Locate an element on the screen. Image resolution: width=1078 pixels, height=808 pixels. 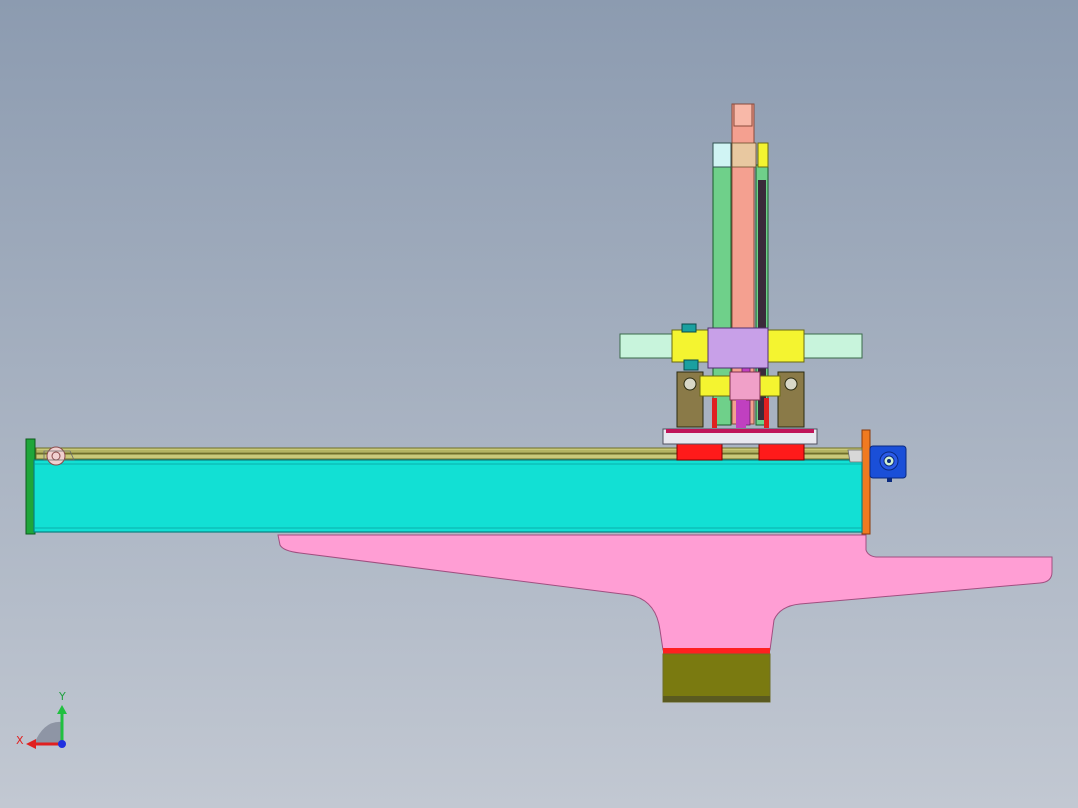
pedestal-foot-base is located at coordinates (716, 699).